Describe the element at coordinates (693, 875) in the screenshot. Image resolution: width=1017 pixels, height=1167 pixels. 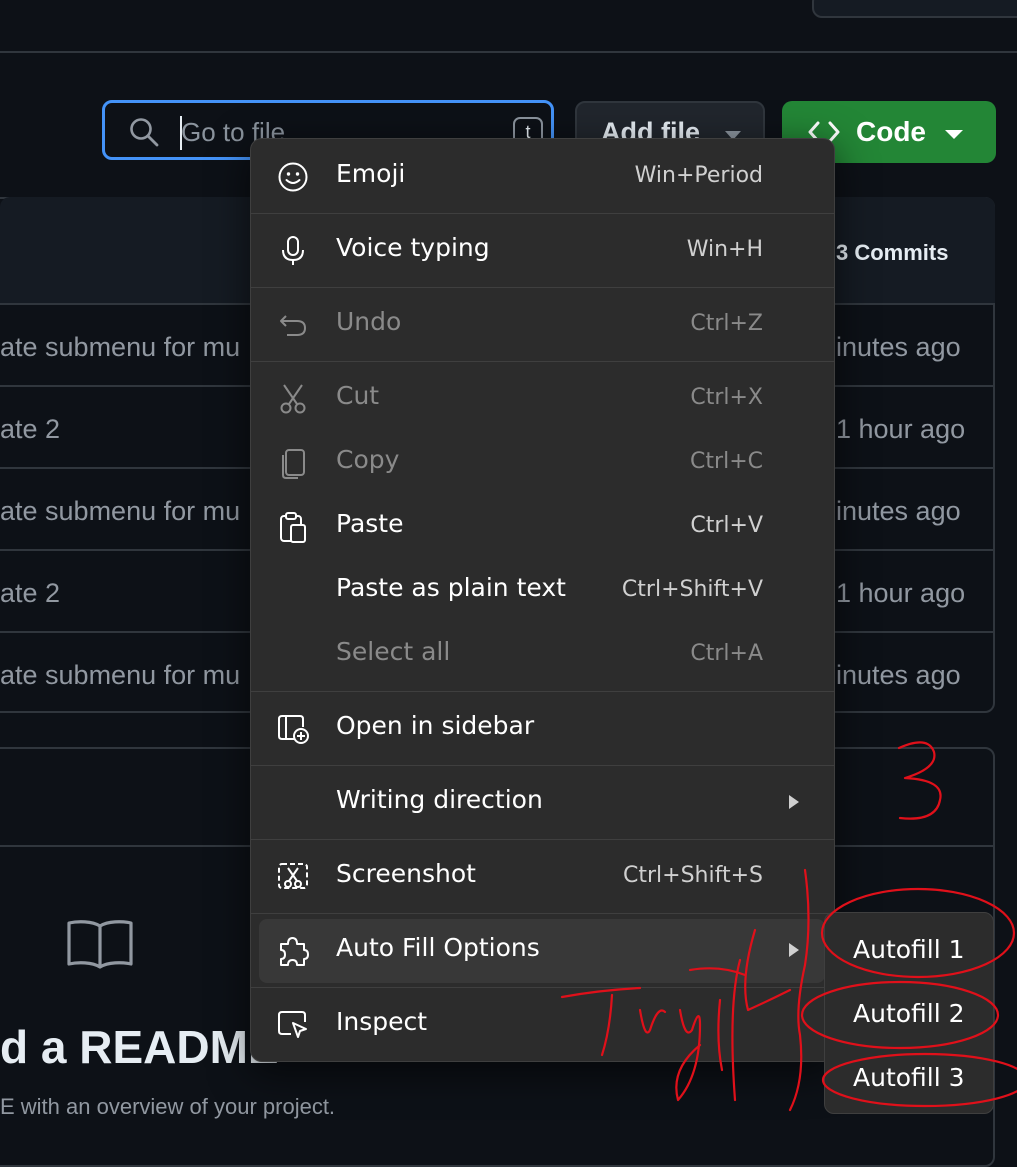
I see `menu-item-shortcut: Ctrl+Shift+S` at that location.